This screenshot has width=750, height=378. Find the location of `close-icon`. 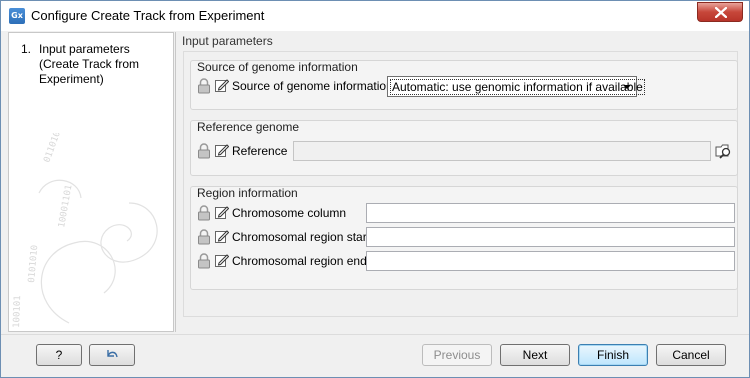

close-icon is located at coordinates (721, 12).